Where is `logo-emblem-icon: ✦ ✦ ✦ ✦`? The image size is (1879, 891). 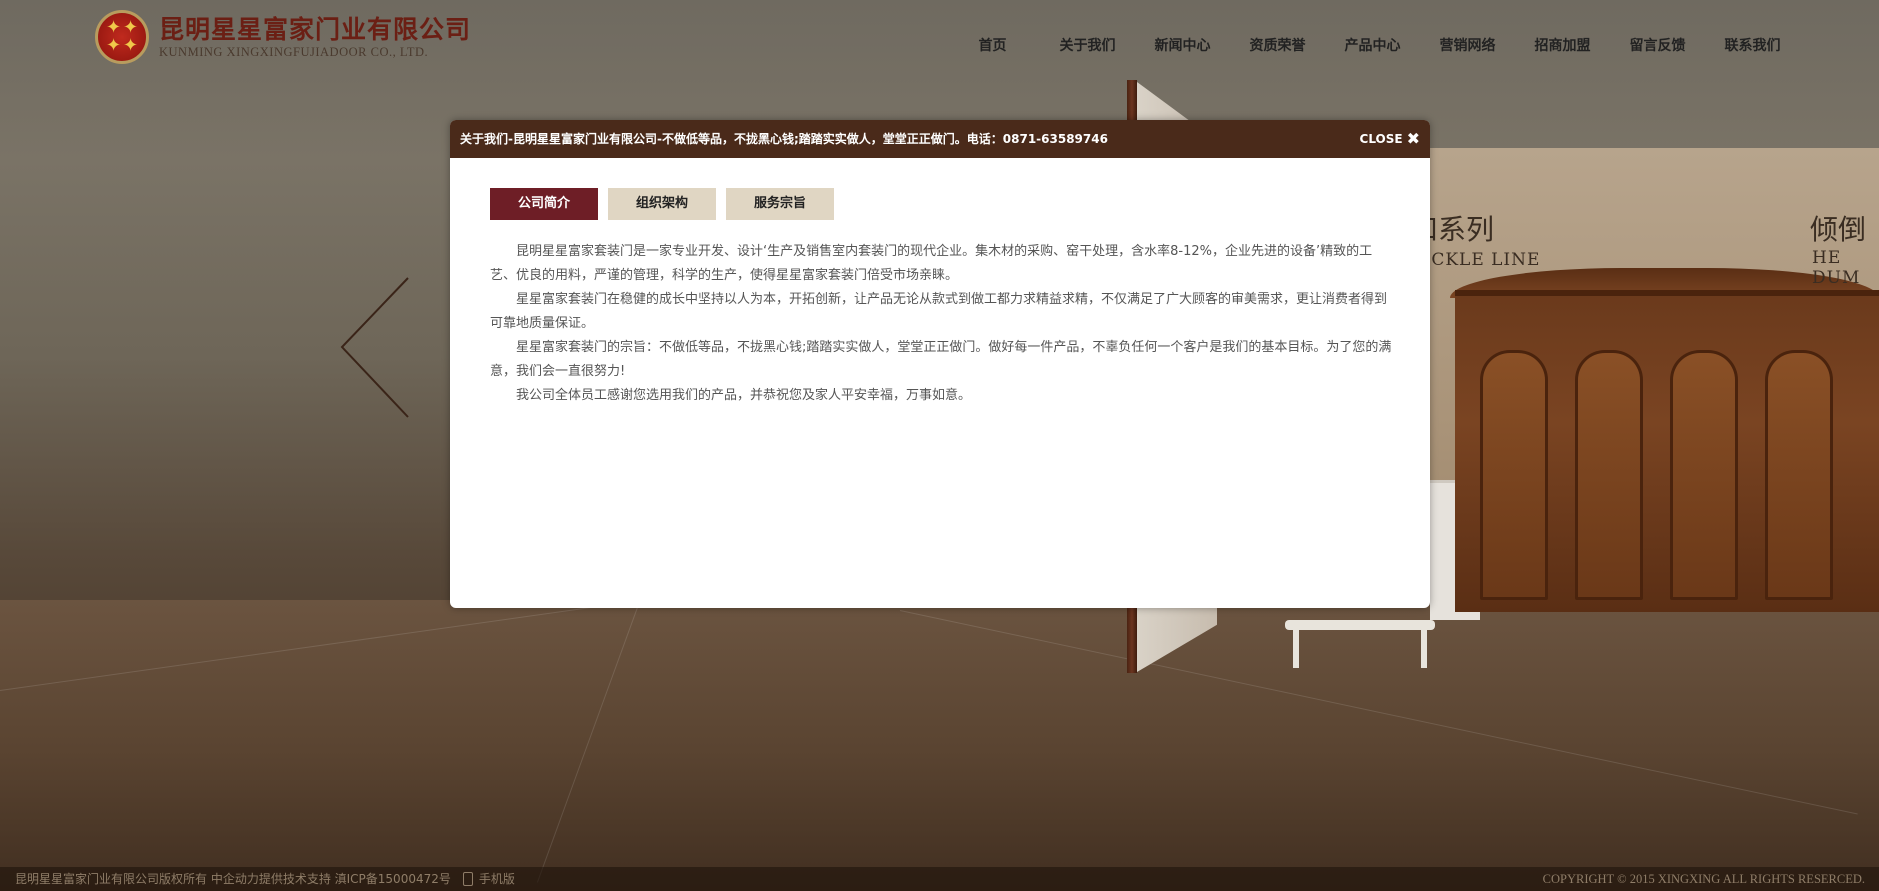
logo-emblem-icon: ✦ ✦ ✦ ✦ is located at coordinates (122, 37).